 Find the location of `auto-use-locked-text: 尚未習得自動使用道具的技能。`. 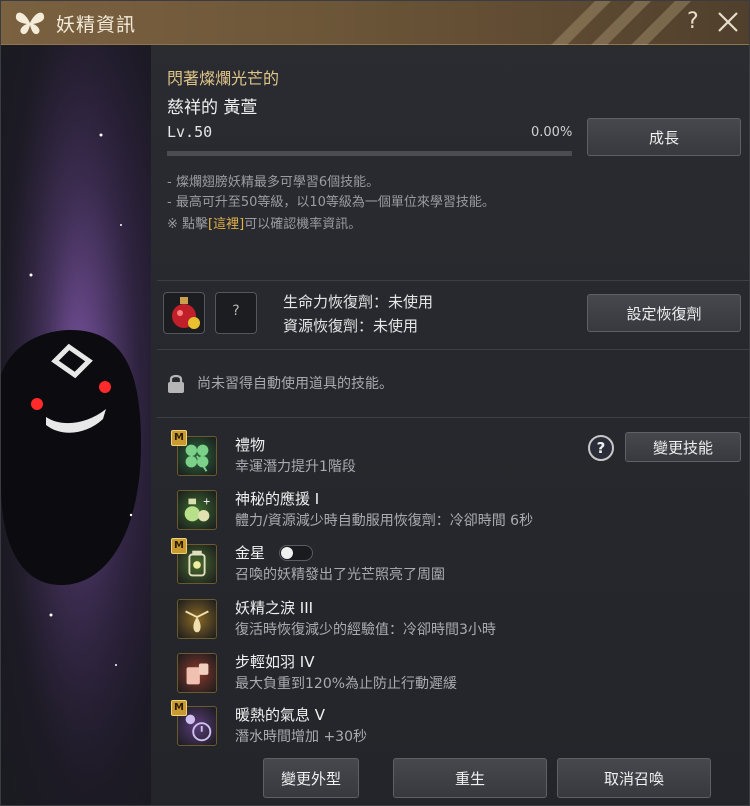

auto-use-locked-text: 尚未習得自動使用道具的技能。 is located at coordinates (295, 384).